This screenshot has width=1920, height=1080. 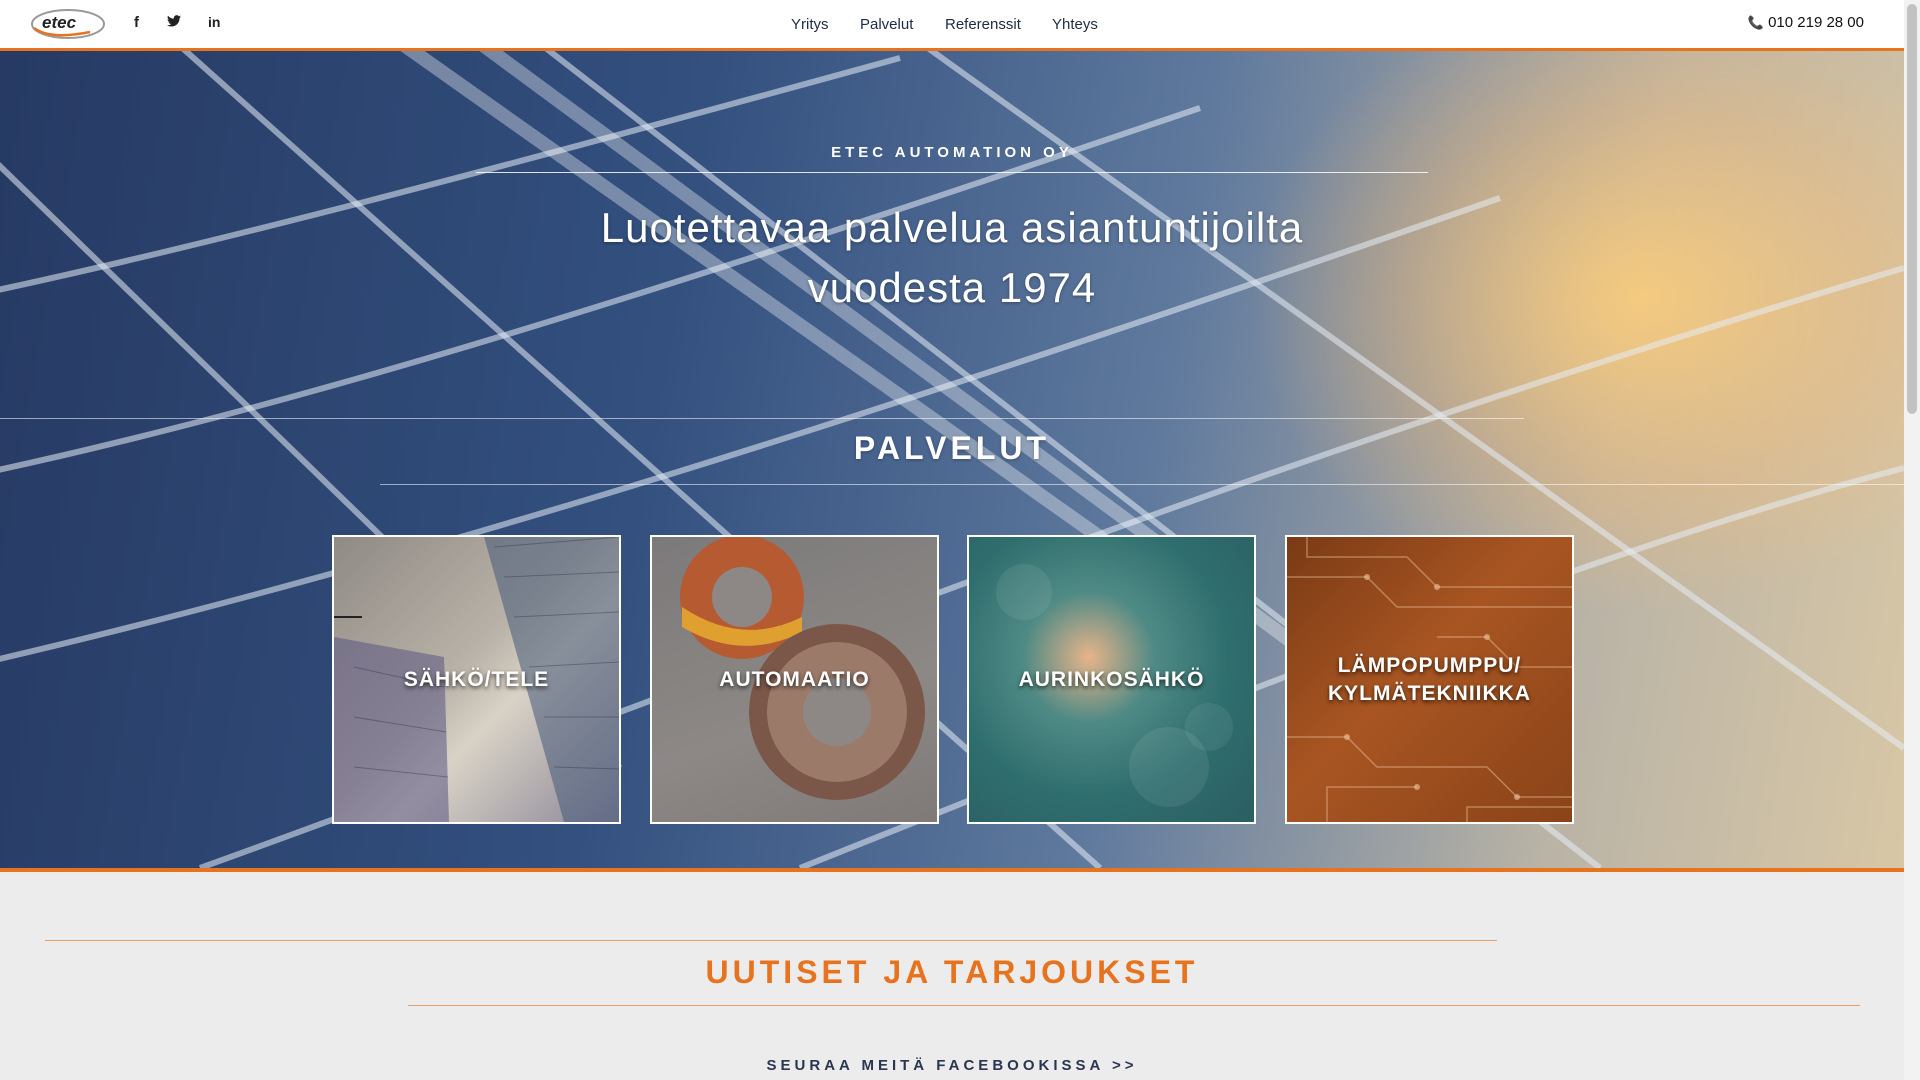 I want to click on linkedin-icon: in, so click(x=214, y=22).